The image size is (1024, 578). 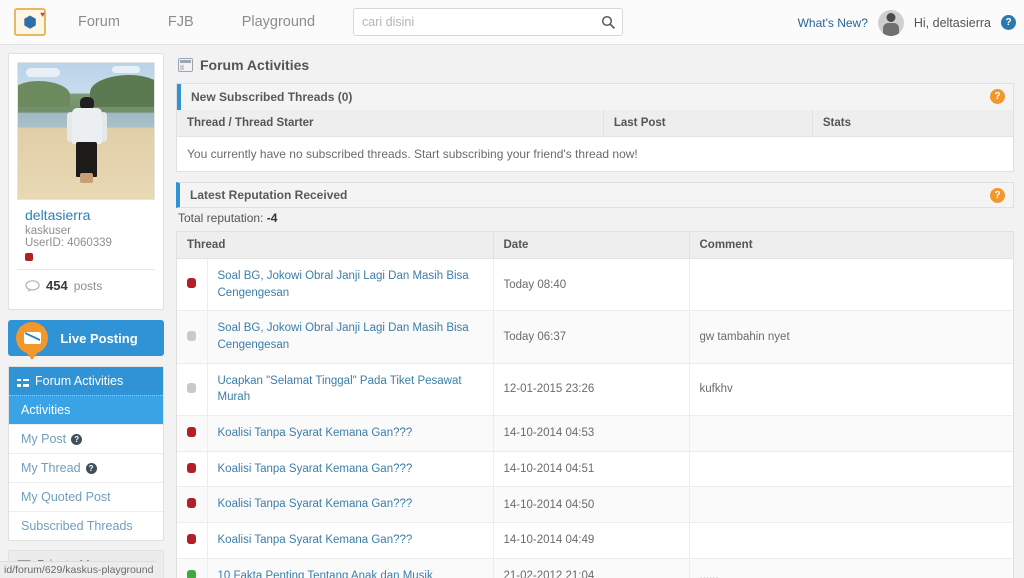 I want to click on column-header-comment: Comment, so click(x=851, y=245).